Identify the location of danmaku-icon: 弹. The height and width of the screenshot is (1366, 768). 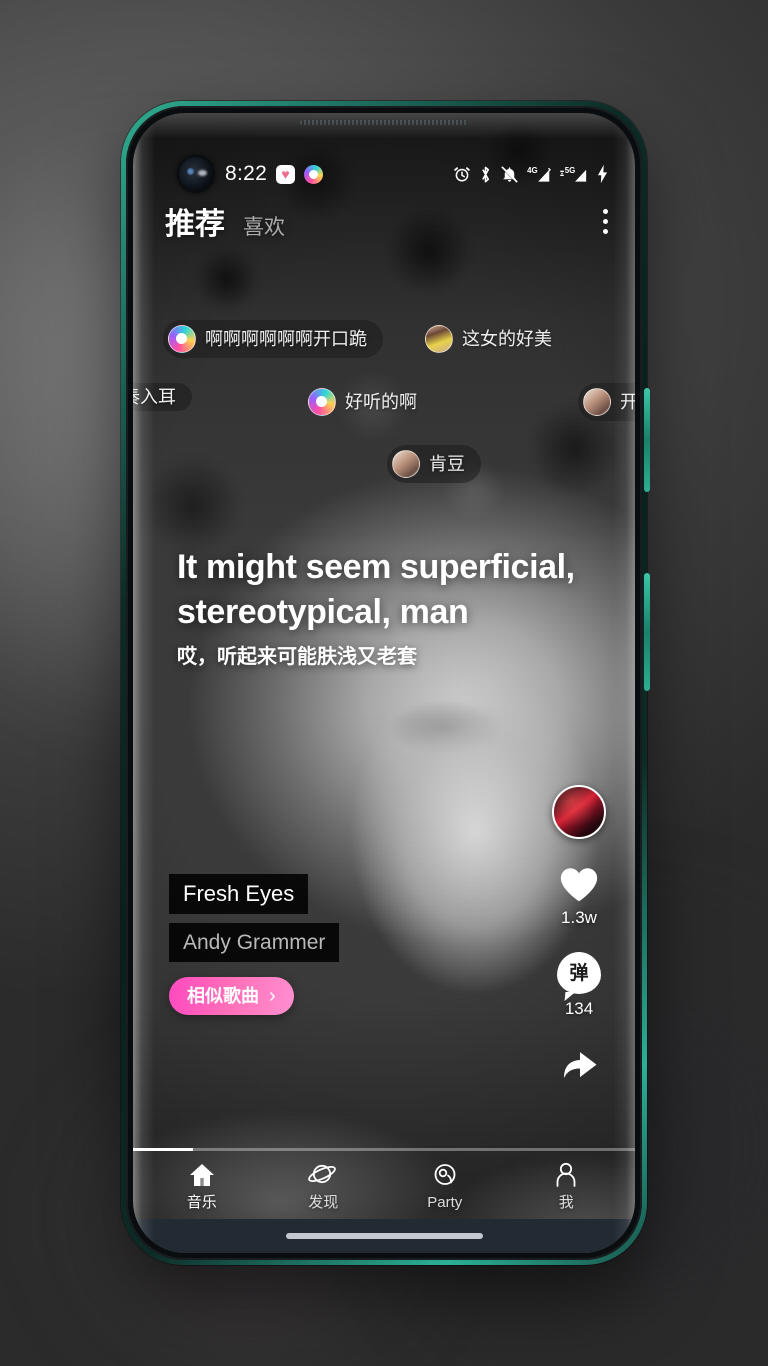
(579, 973).